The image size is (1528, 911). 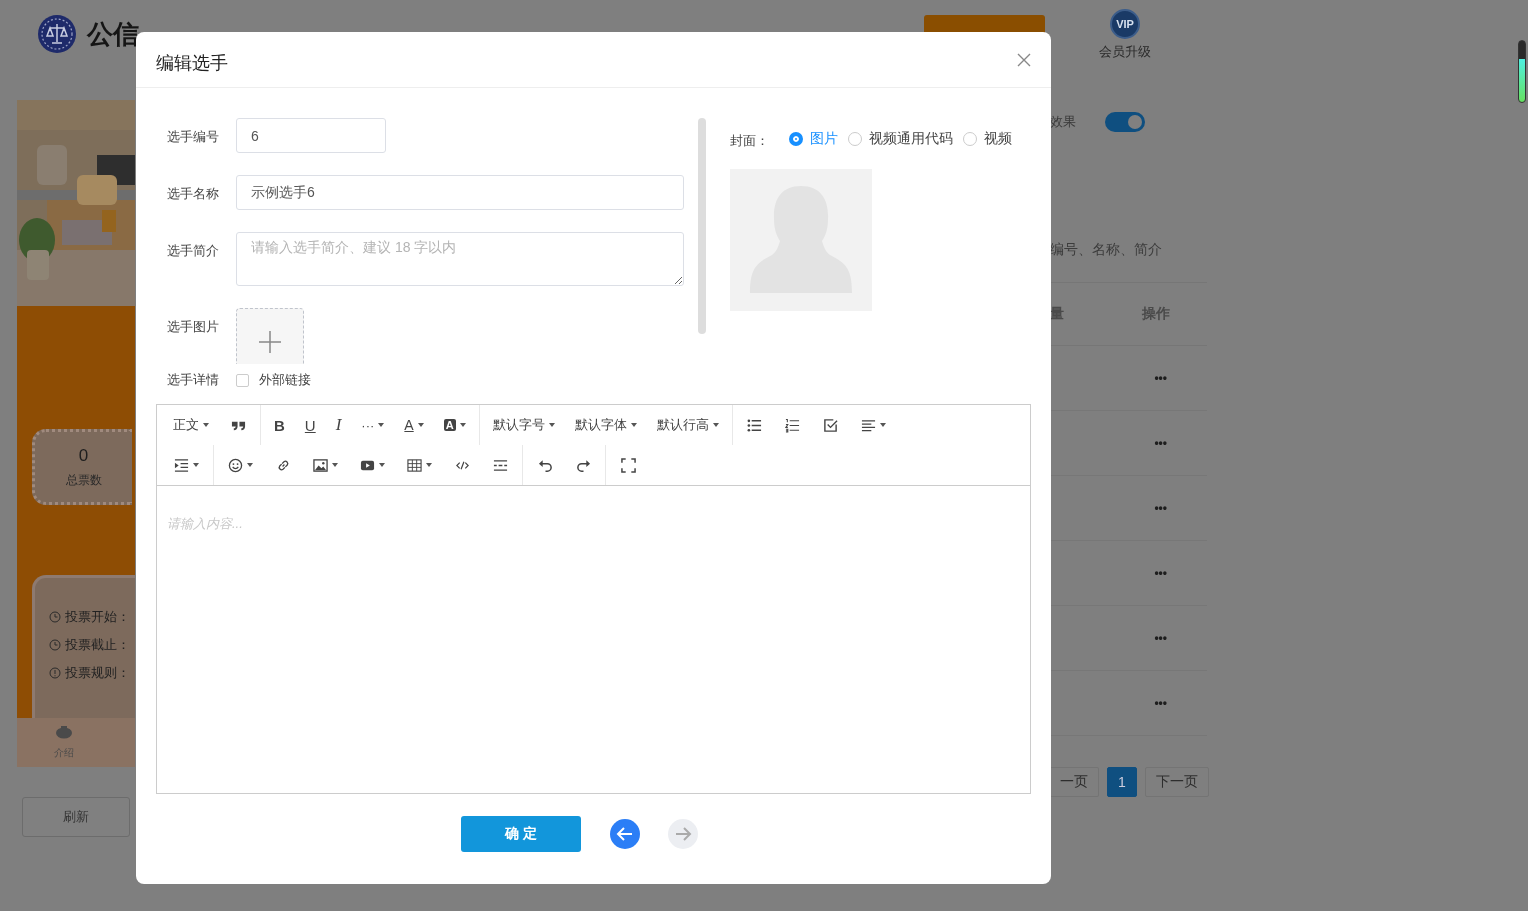 I want to click on field-label: 选手编号, so click(x=193, y=137).